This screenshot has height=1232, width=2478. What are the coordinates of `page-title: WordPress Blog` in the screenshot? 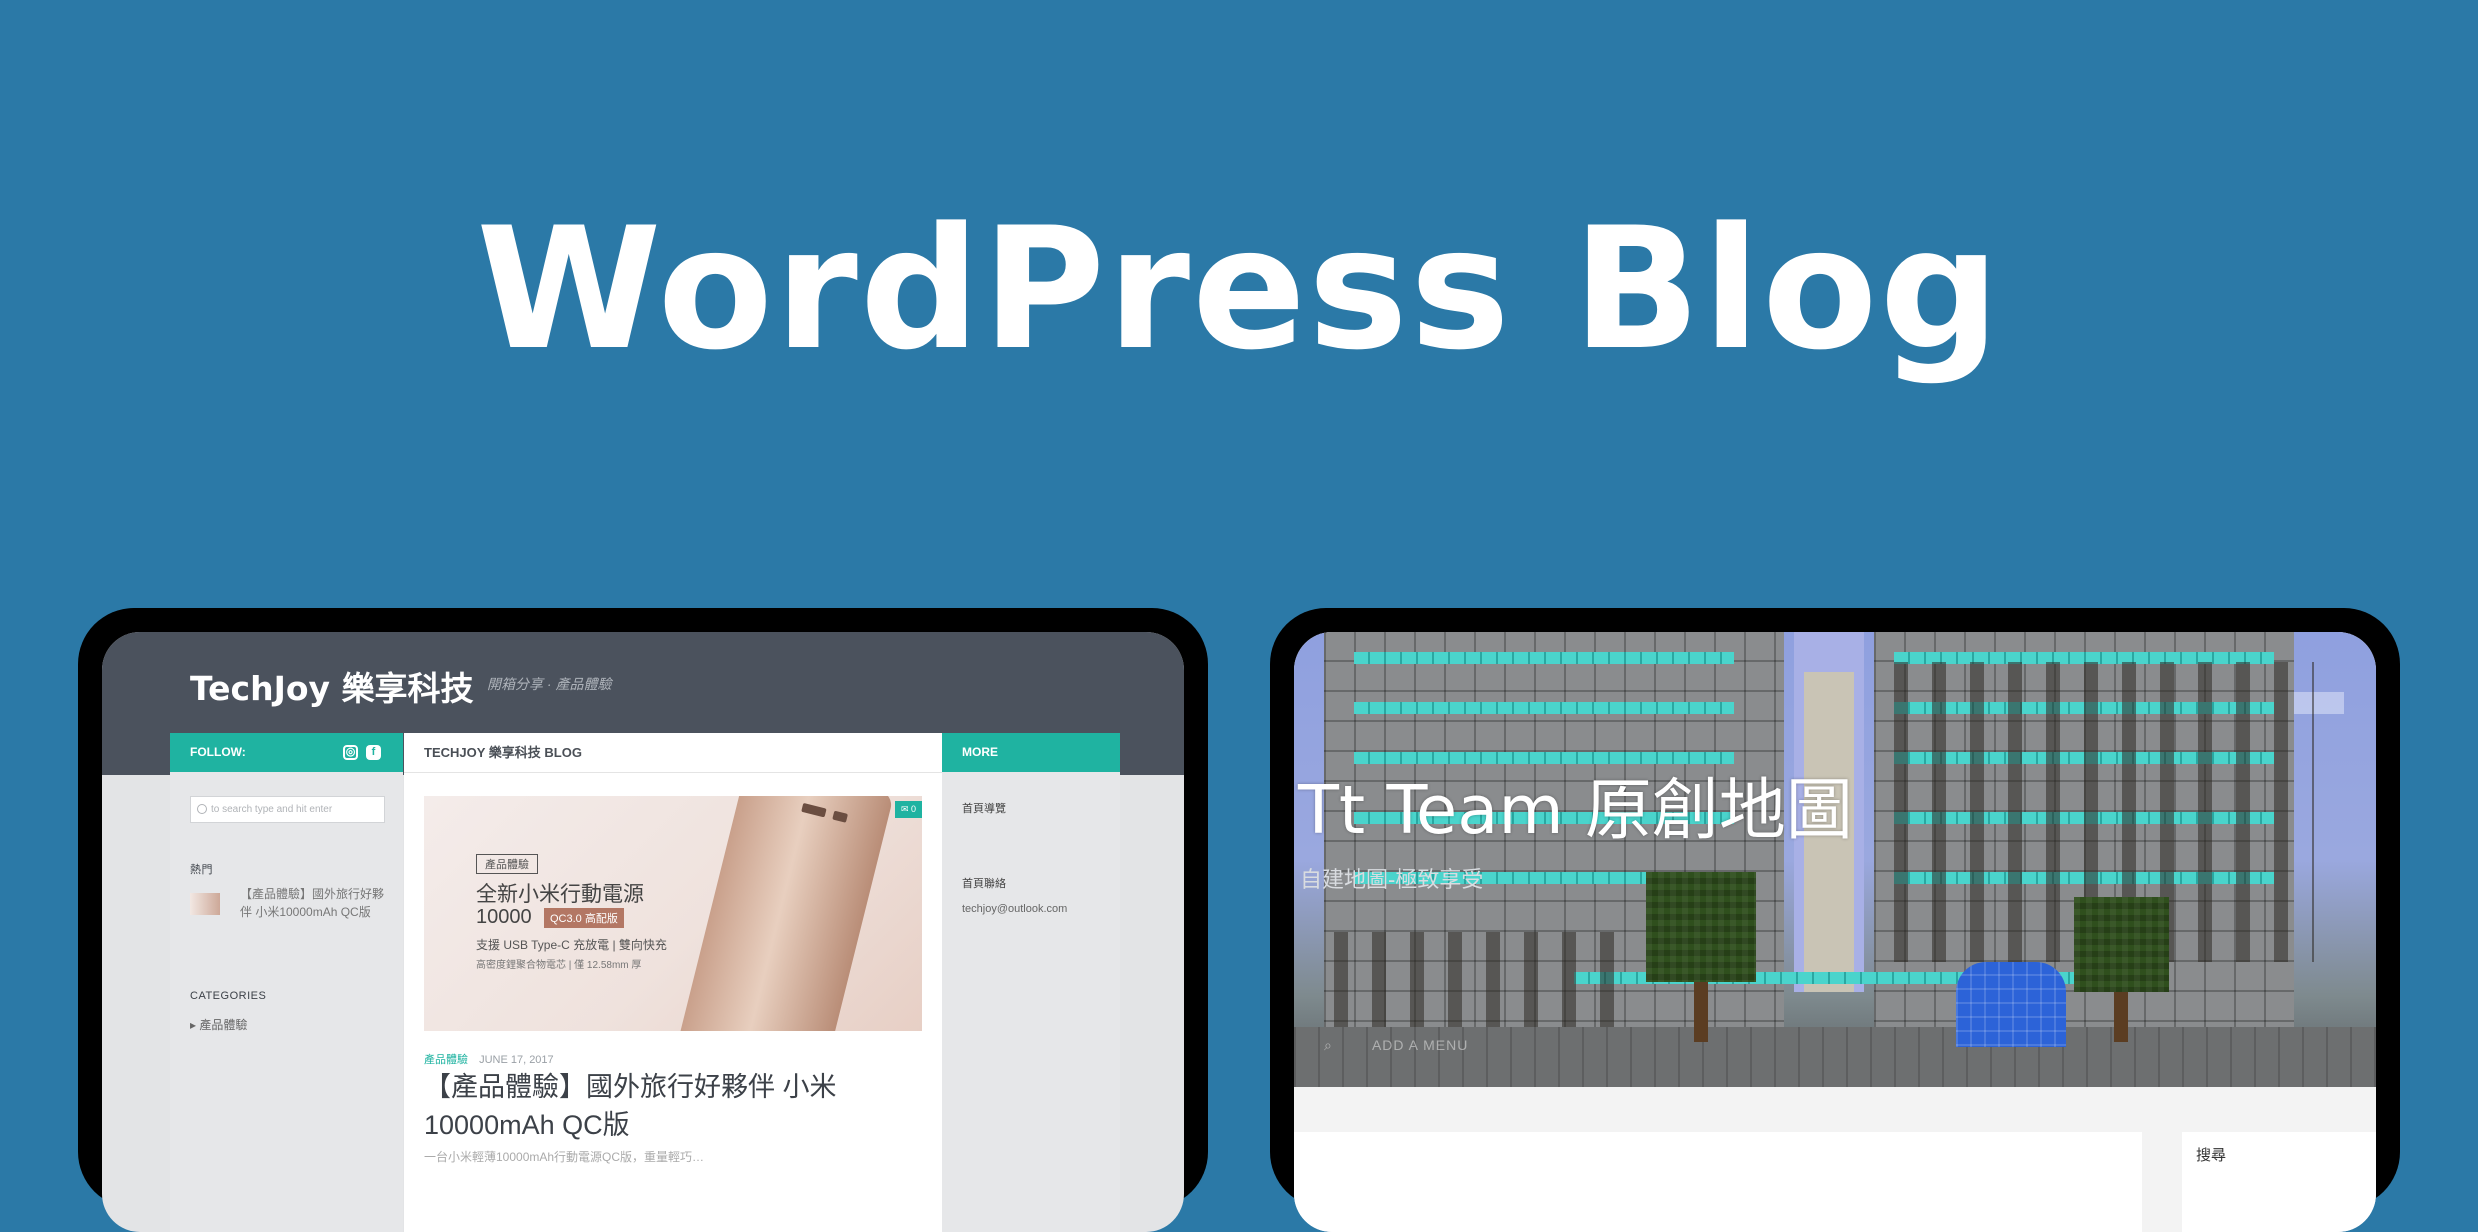 It's located at (1239, 289).